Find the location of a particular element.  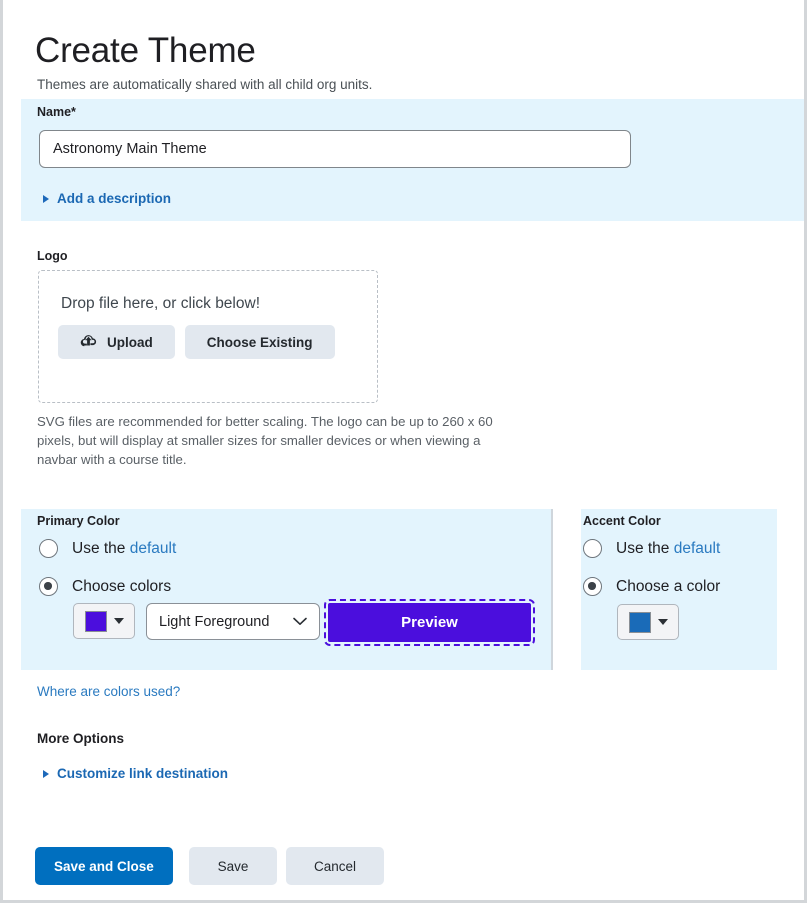

save-and-close-button: Save and Close is located at coordinates (104, 866).